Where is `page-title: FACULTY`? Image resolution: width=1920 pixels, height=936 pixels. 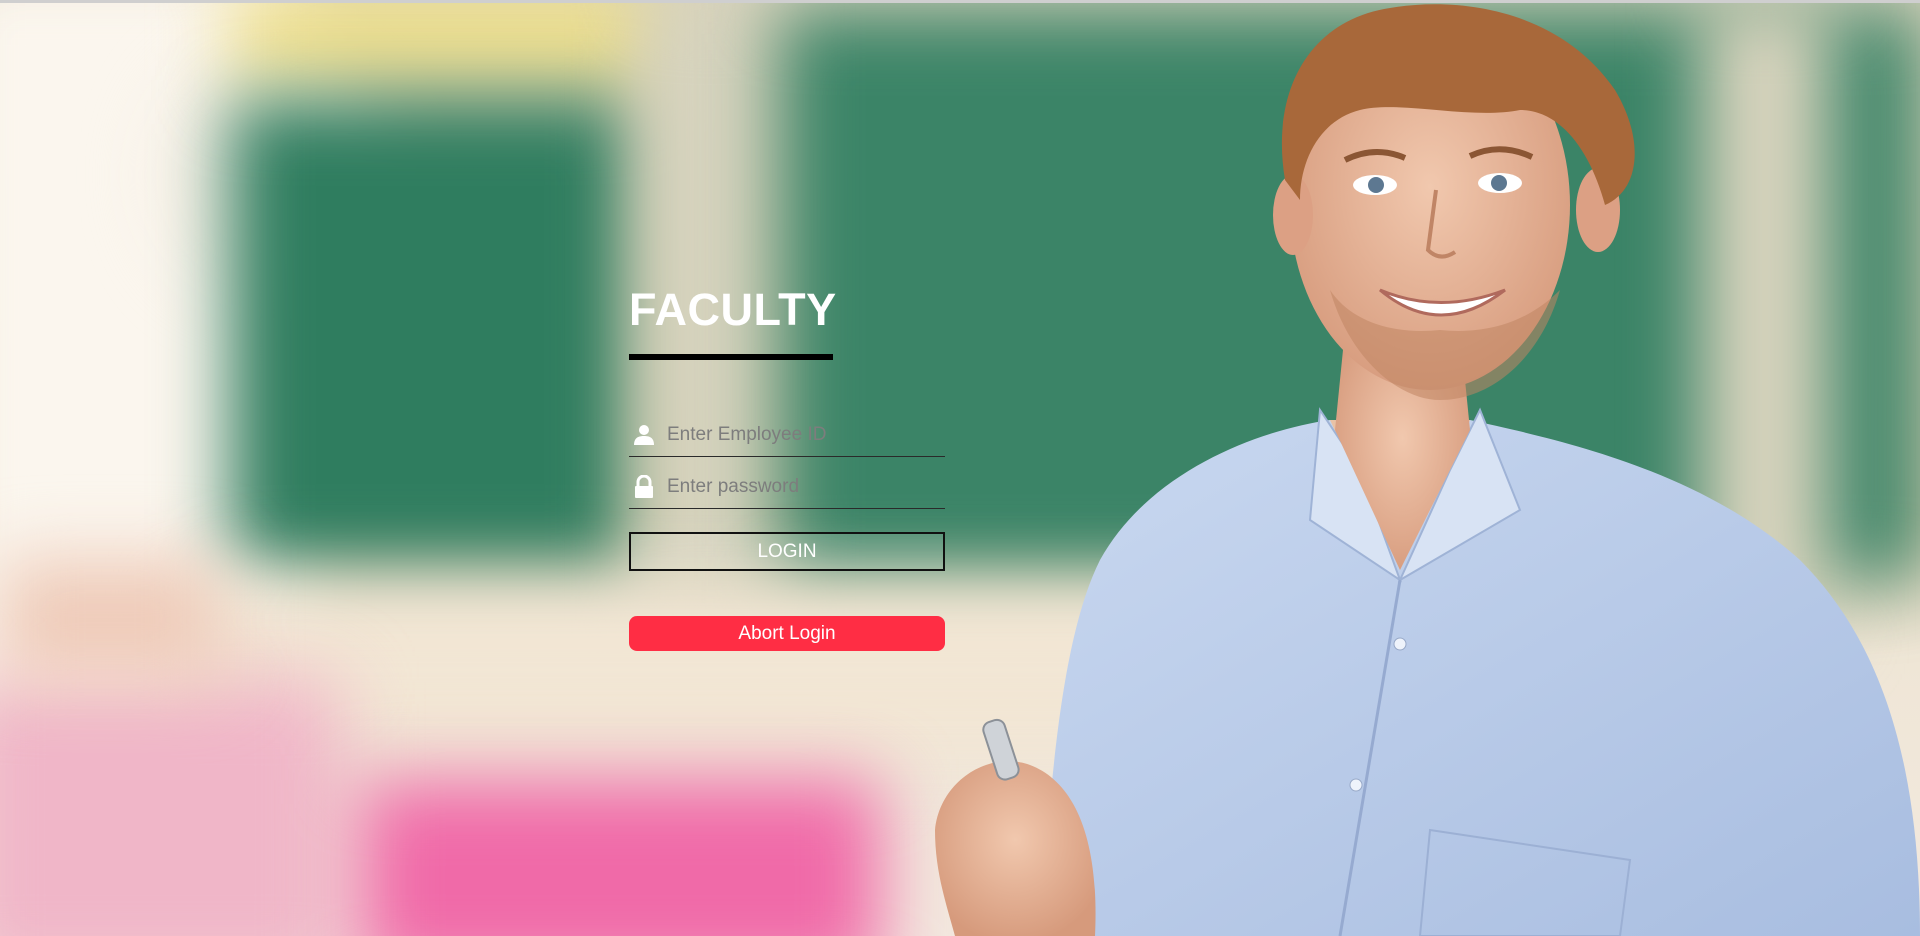 page-title: FACULTY is located at coordinates (733, 309).